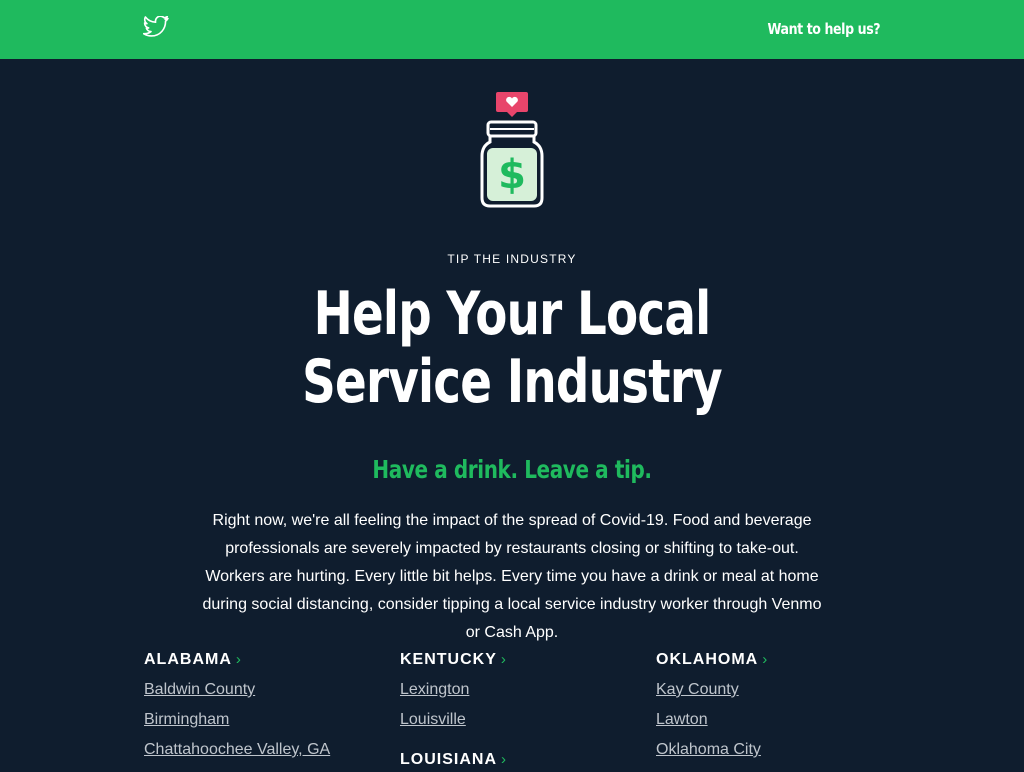 Image resolution: width=1024 pixels, height=772 pixels. I want to click on city-link: Birmingham, so click(264, 720).